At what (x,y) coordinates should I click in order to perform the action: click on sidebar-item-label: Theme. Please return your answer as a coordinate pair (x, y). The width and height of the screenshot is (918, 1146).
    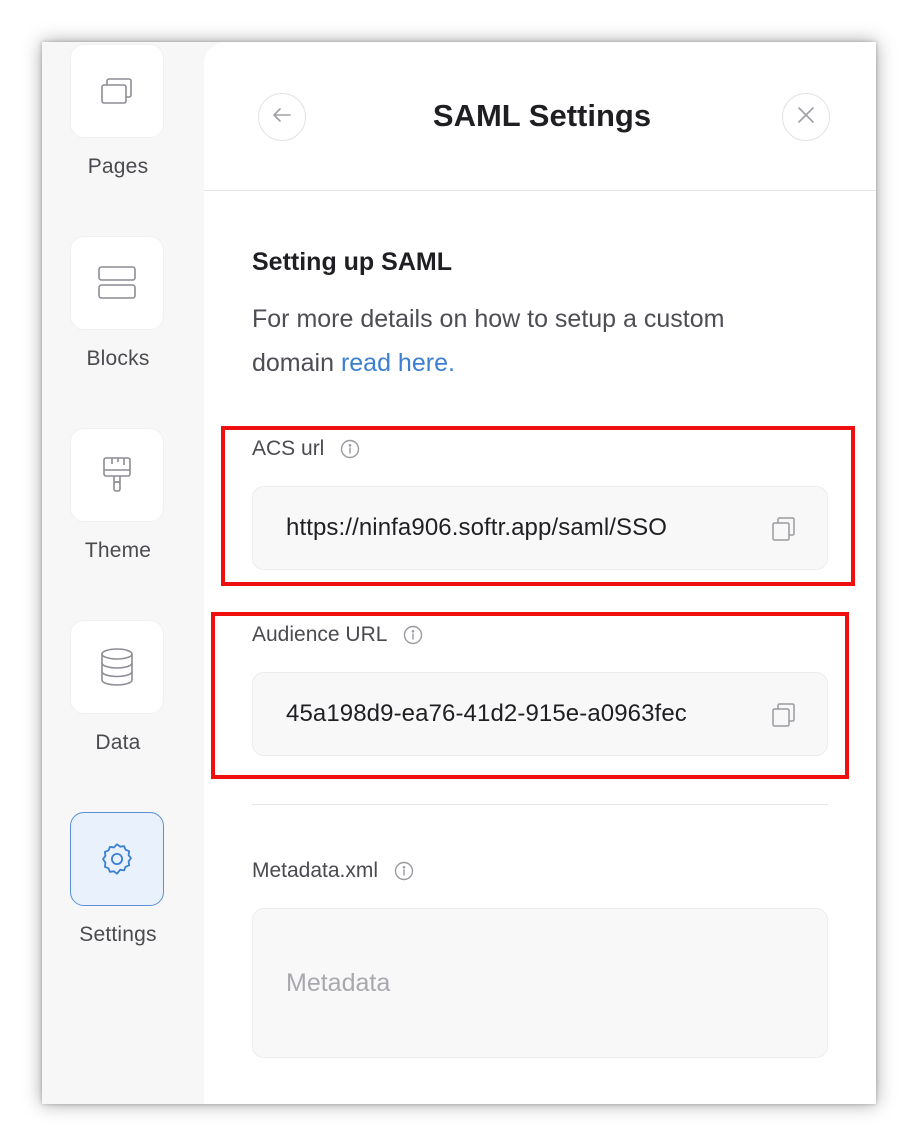
    Looking at the image, I should click on (118, 550).